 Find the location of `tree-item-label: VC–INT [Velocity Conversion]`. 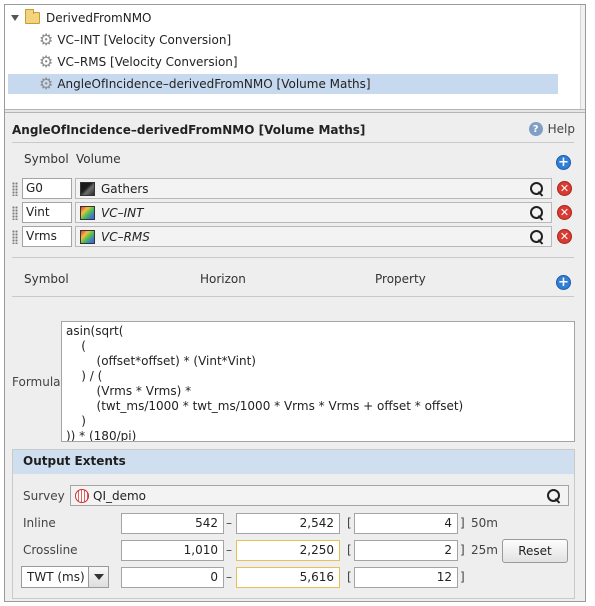

tree-item-label: VC–INT [Velocity Conversion] is located at coordinates (144, 40).